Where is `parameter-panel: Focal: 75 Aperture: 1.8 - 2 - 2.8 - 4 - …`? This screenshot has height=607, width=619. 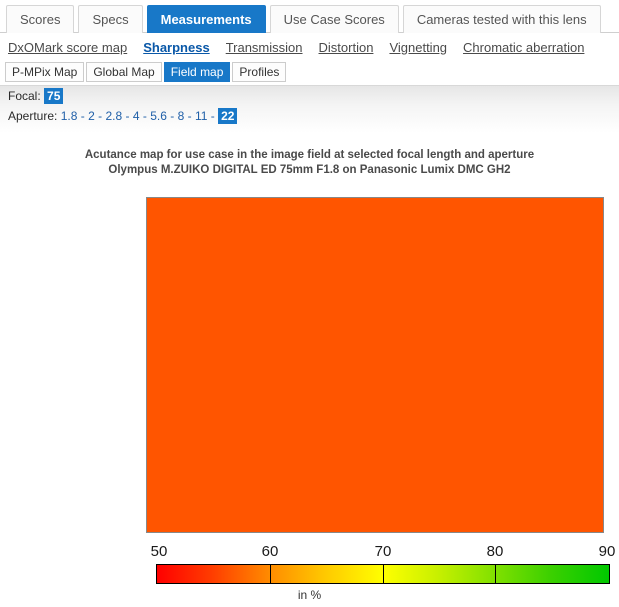
parameter-panel: Focal: 75 Aperture: 1.8 - 2 - 2.8 - 4 - … is located at coordinates (309, 109).